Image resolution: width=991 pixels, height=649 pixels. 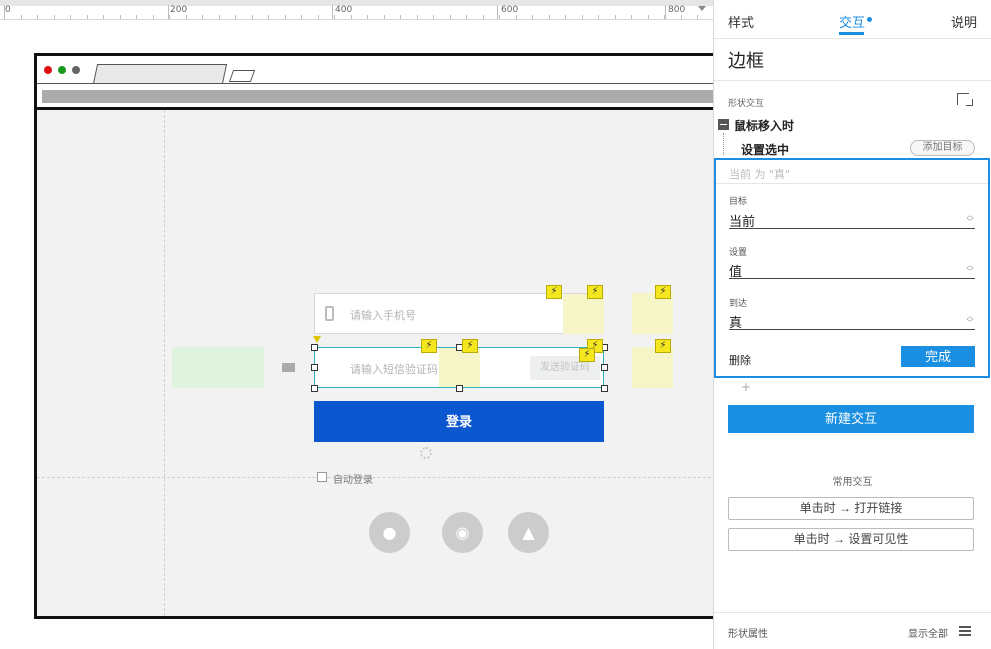 What do you see at coordinates (852, 21) in the screenshot?
I see `tab-interactions: 交互` at bounding box center [852, 21].